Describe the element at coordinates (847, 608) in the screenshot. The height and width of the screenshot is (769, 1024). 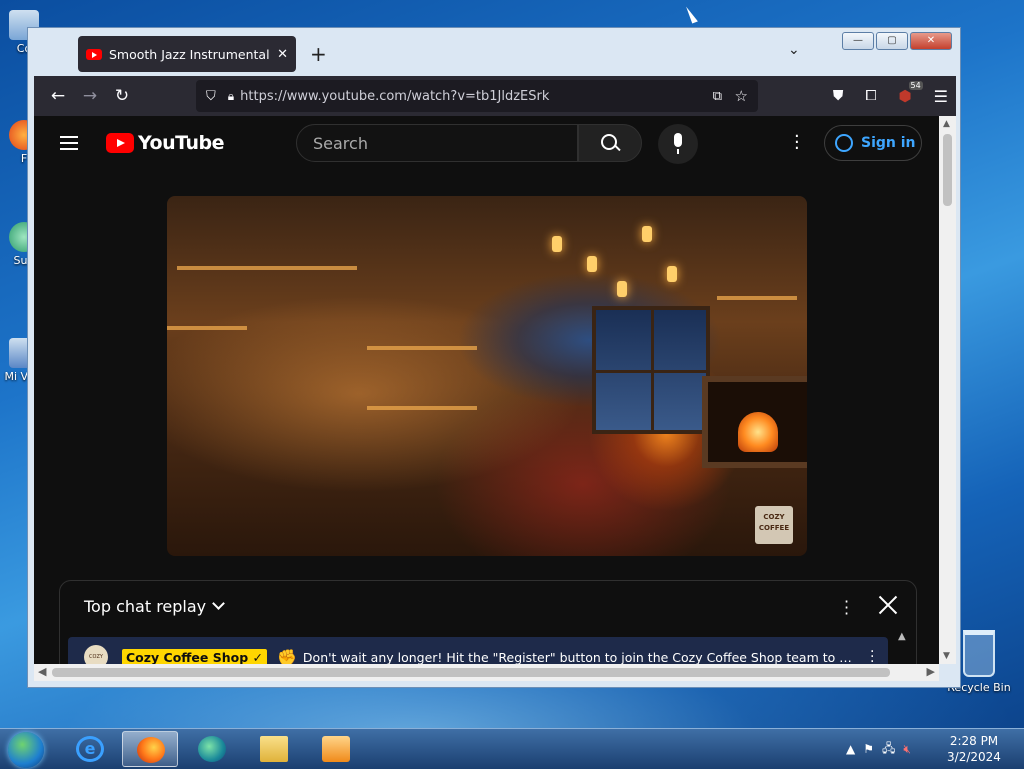
I see `chat-more-icon: · · ·` at that location.